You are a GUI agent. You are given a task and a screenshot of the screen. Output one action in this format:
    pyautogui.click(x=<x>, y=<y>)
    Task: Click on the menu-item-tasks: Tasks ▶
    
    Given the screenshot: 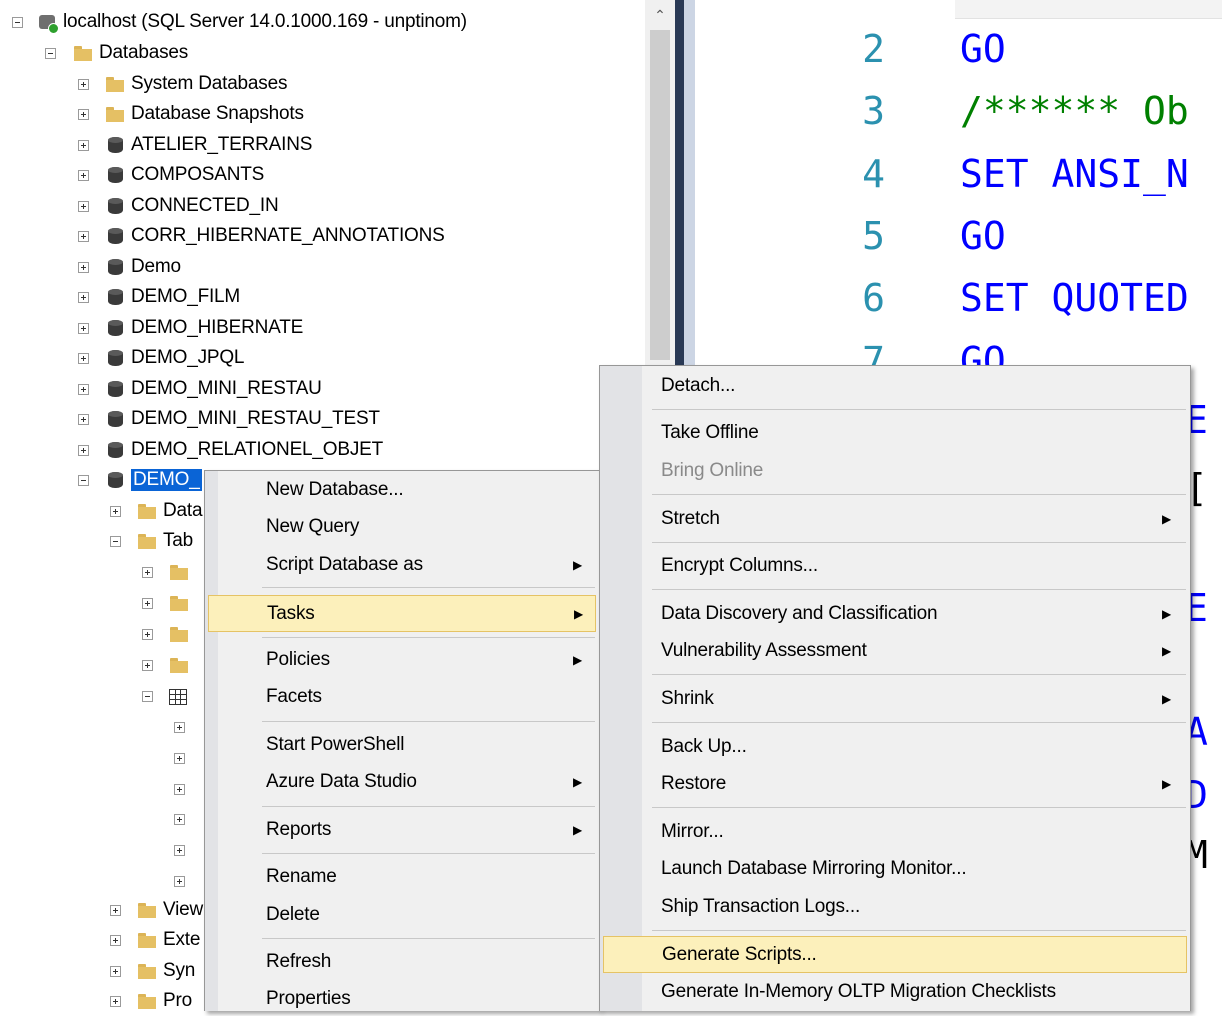 What is the action you would take?
    pyautogui.click(x=402, y=613)
    